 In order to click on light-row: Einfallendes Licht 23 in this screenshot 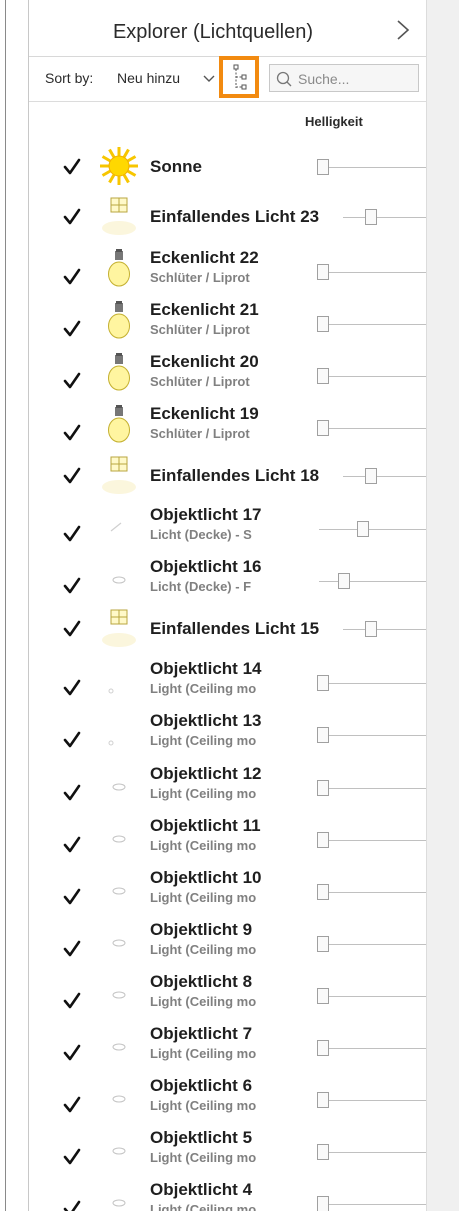, I will do `click(228, 217)`.